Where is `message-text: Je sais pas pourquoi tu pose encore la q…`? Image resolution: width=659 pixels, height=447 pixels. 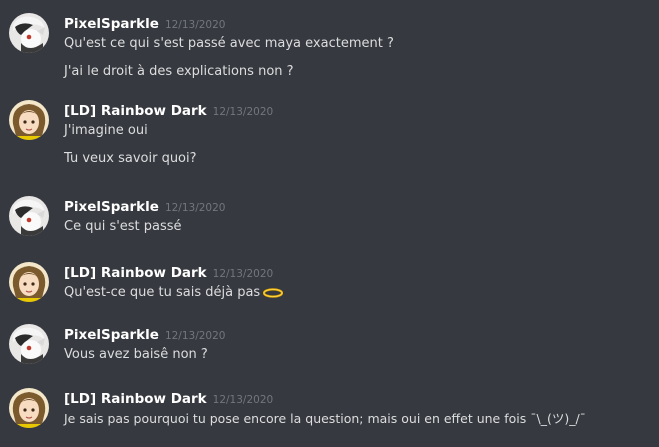
message-text: Je sais pas pourquoi tu pose encore la q… is located at coordinates (325, 418).